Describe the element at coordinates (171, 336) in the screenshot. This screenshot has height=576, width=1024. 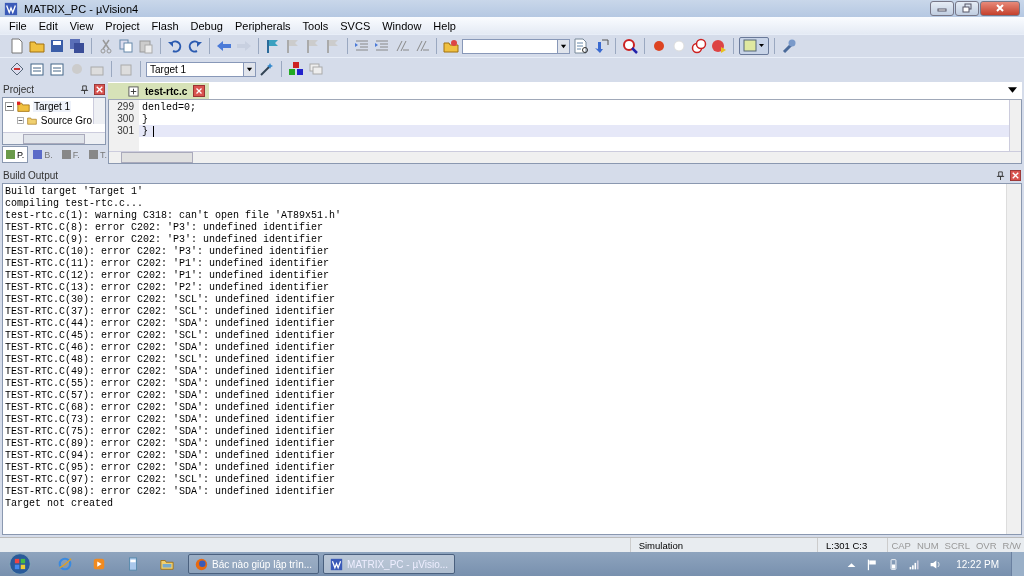
I see `output-line: TEST-RTC.C(45): error C202: 'SCL': undefined identifier` at that location.